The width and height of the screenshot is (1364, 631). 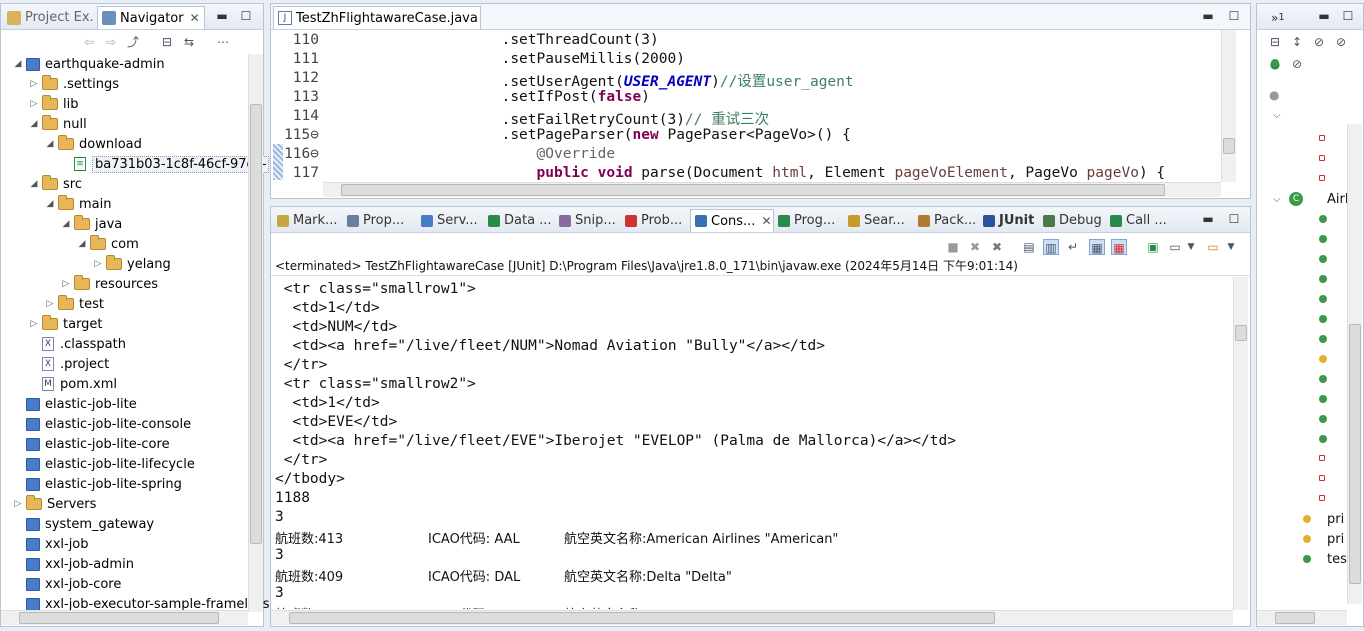 I want to click on tree-item: ◢ download, so click(x=93, y=144).